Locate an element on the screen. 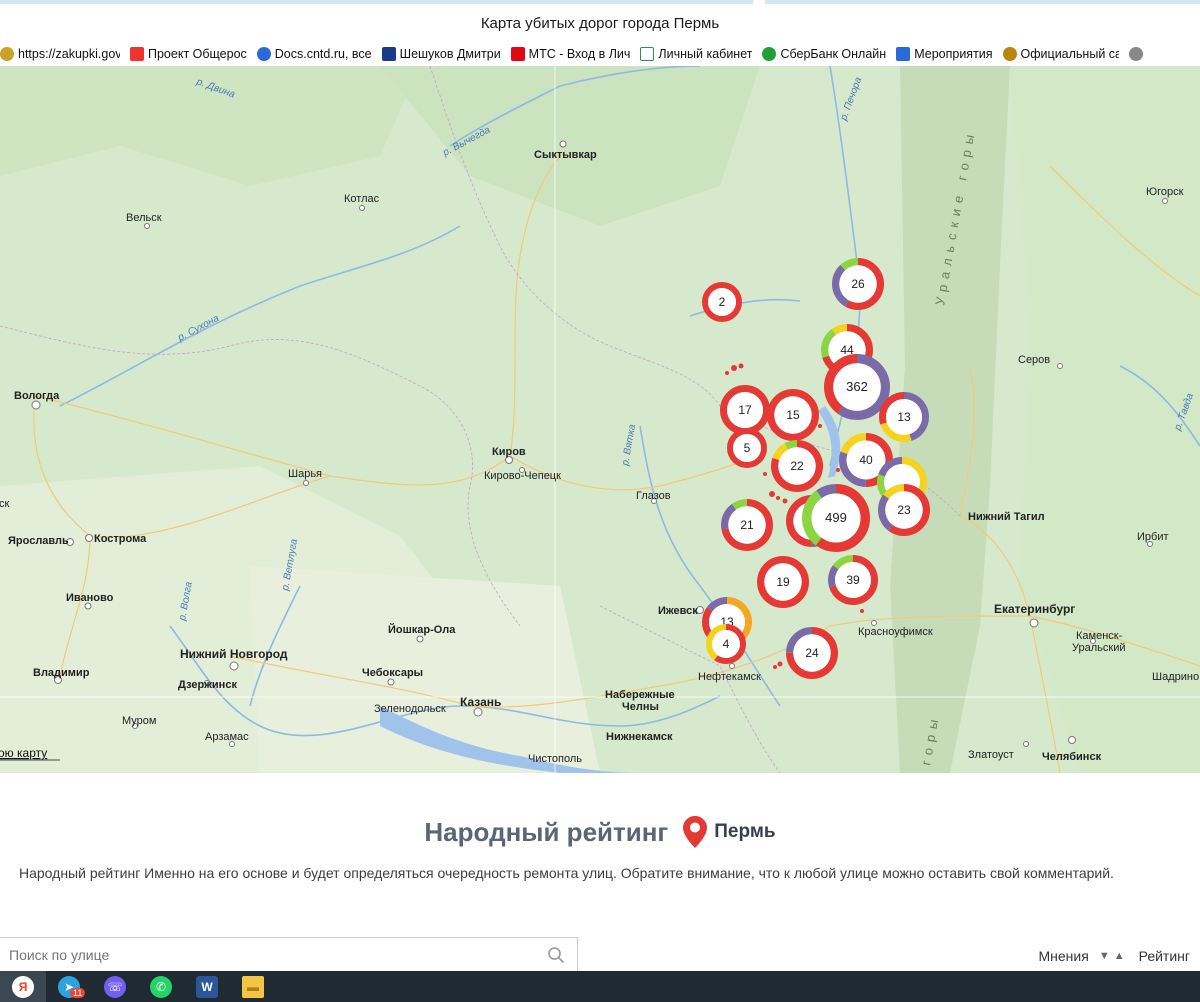  city-label: ск is located at coordinates (5, 504).